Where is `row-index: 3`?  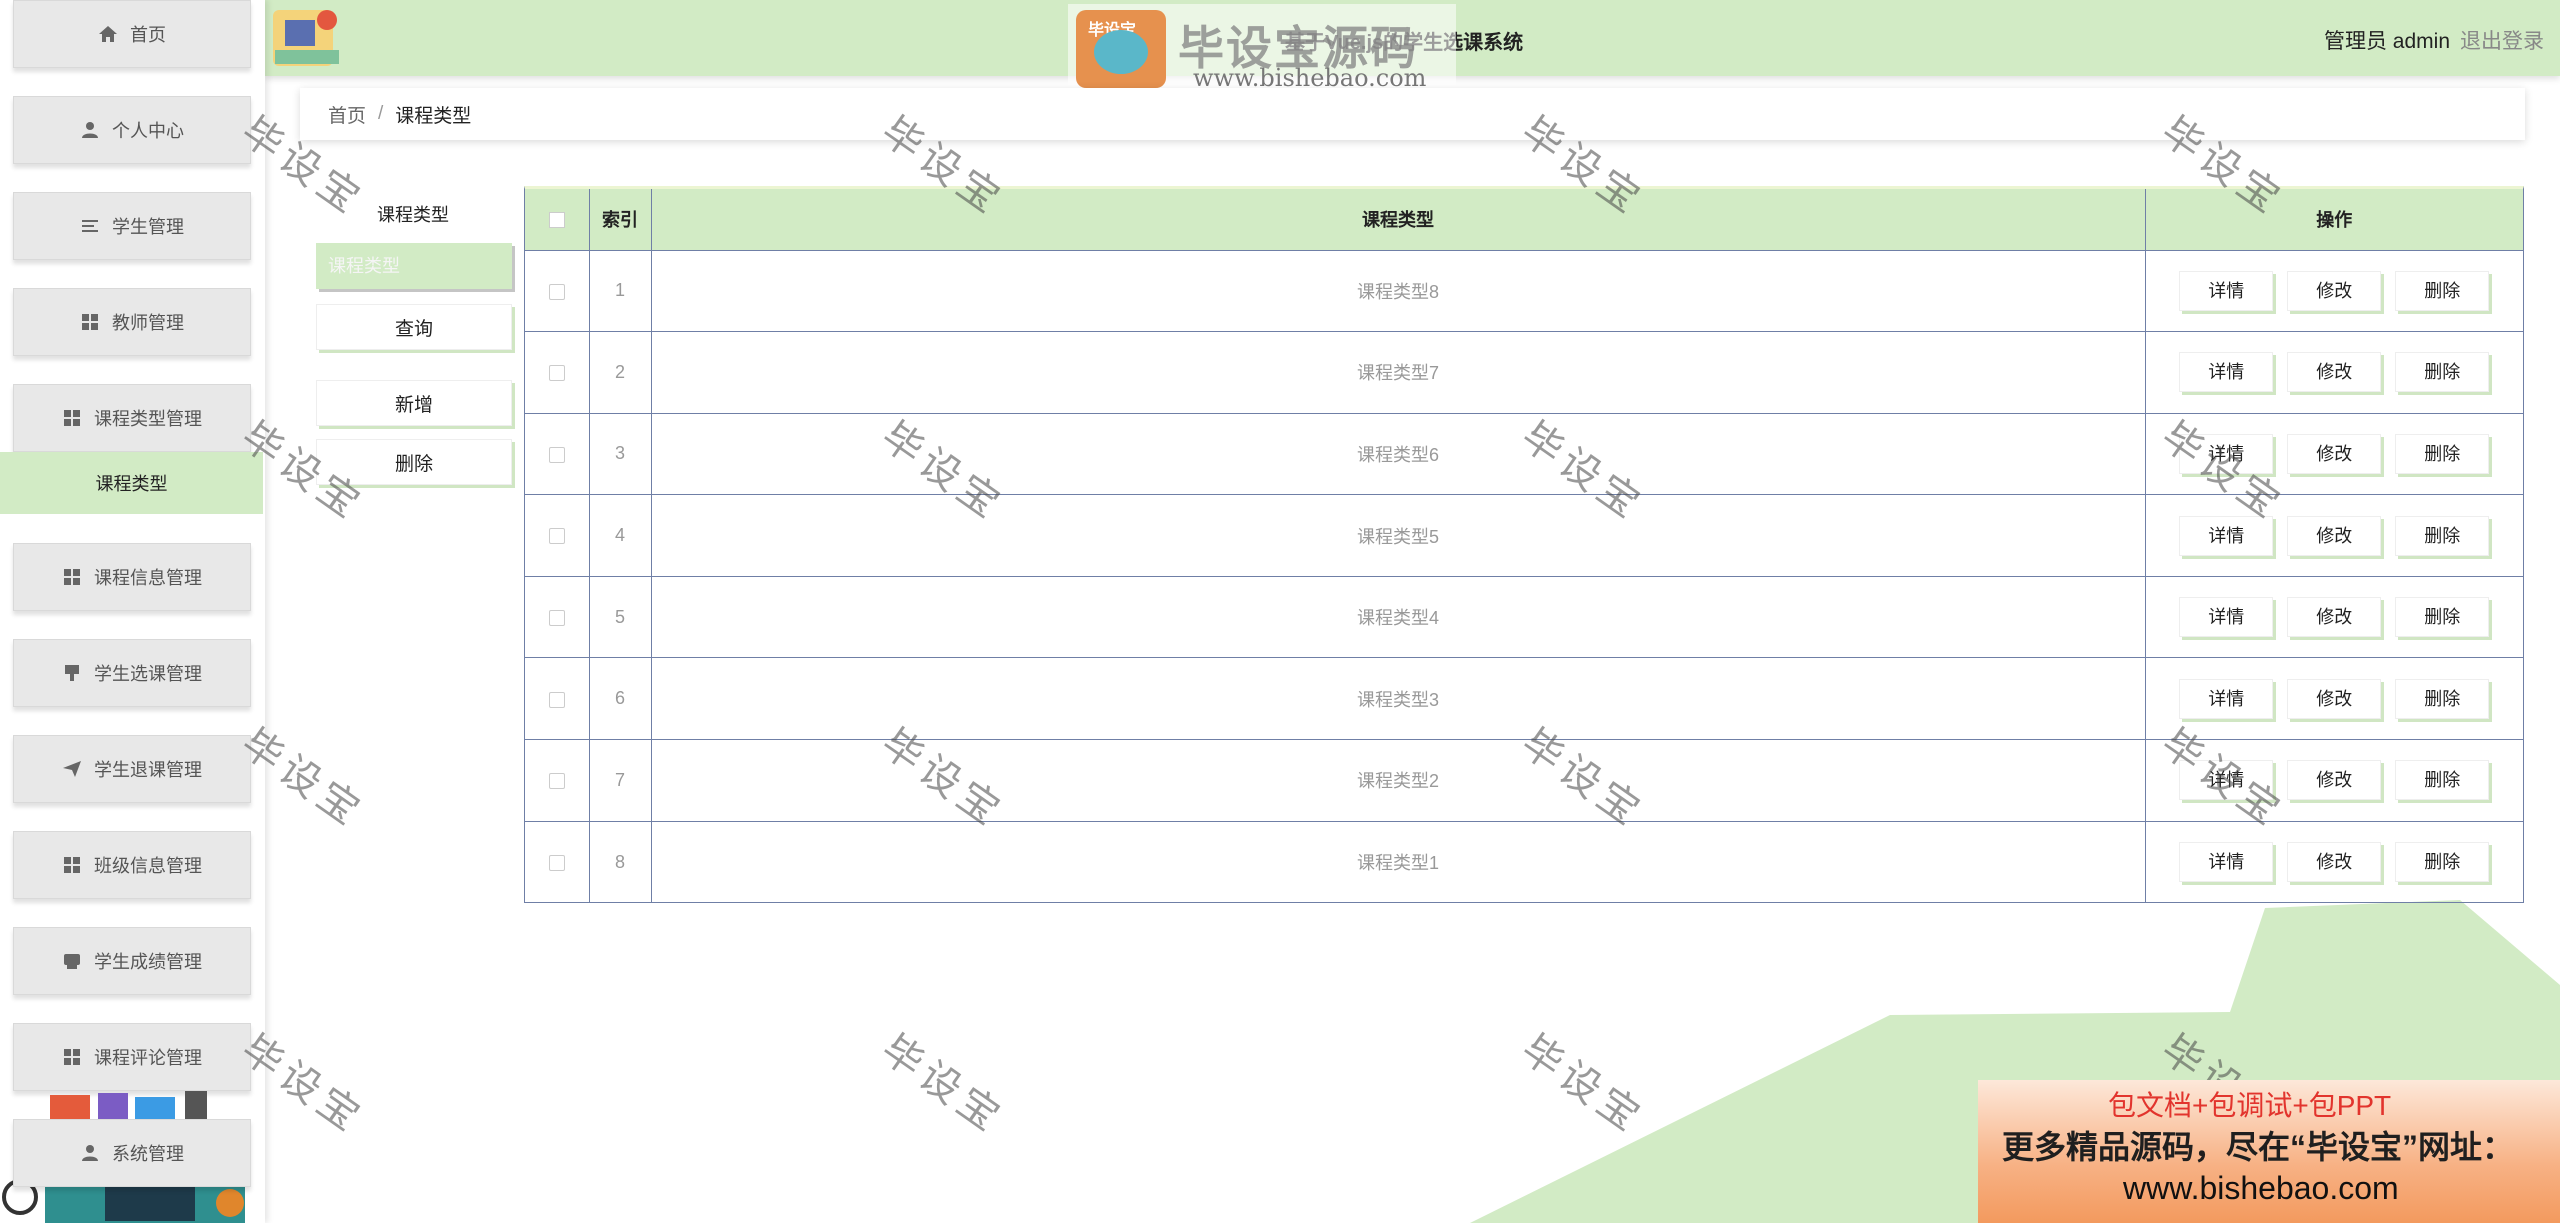
row-index: 3 is located at coordinates (620, 453).